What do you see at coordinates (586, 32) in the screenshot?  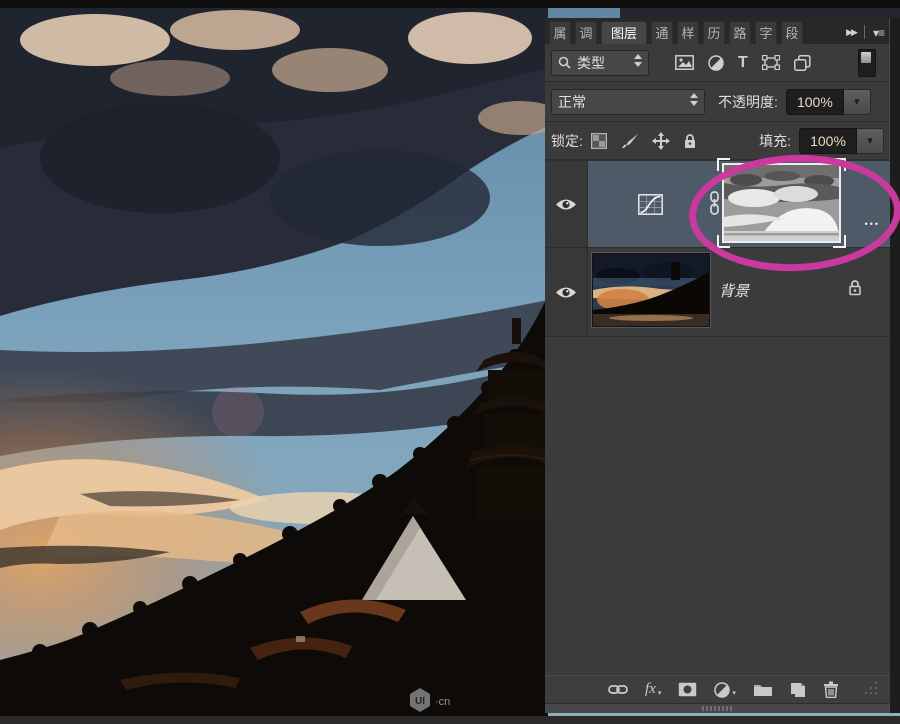 I see `tab-adjustments: 调` at bounding box center [586, 32].